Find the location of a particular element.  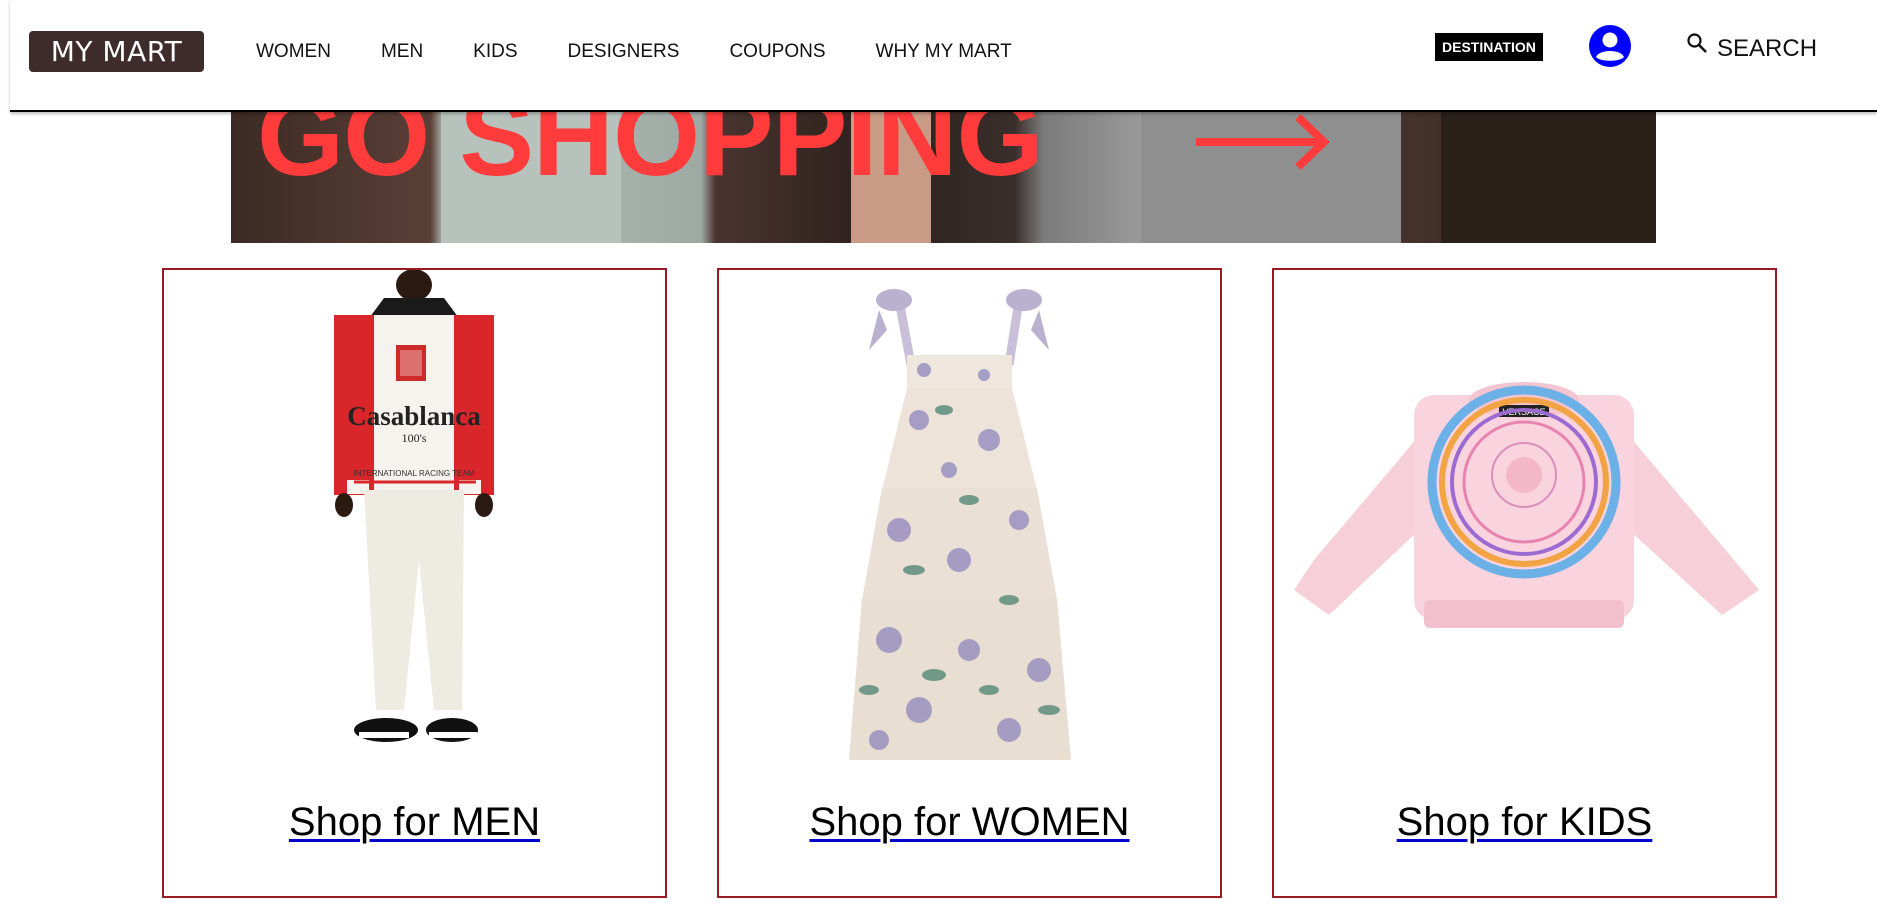

user-account-icon is located at coordinates (1610, 46).